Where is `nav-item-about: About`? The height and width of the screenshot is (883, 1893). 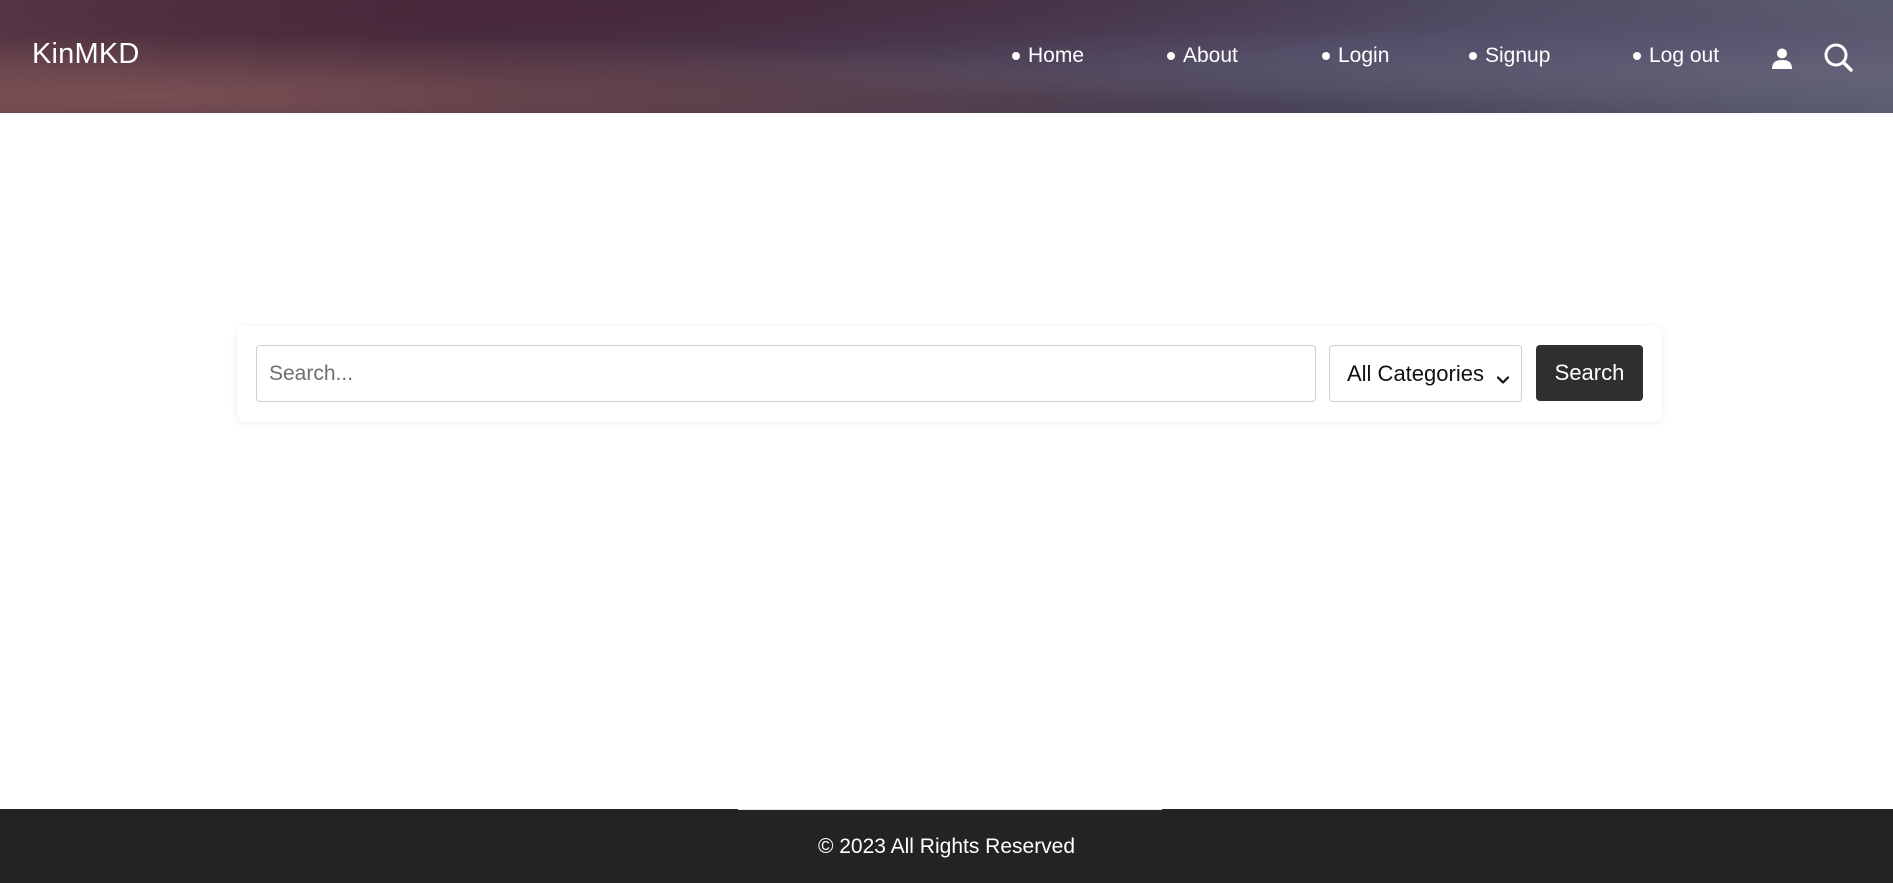
nav-item-about: About is located at coordinates (1202, 56).